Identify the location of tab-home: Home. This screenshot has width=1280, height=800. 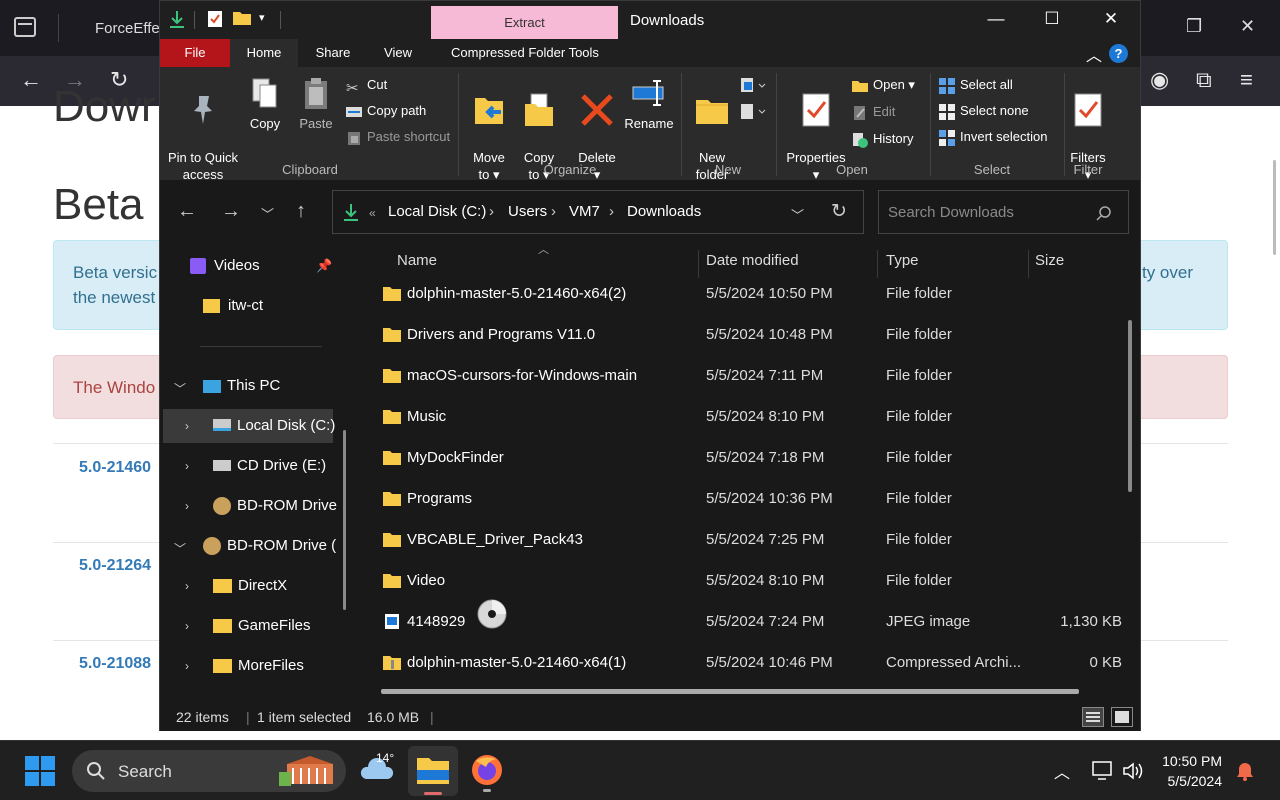
(264, 53).